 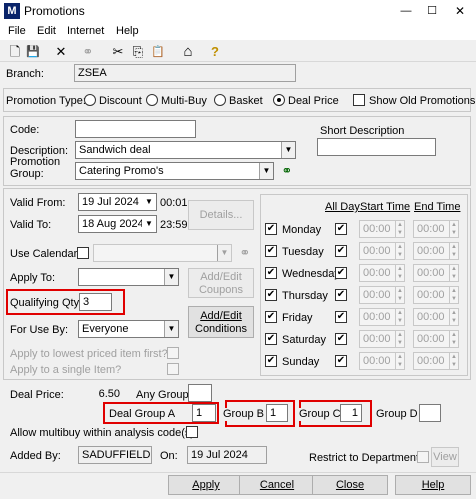 I want to click on end-time-spinner-icon-wednesday: ▲ ▼, so click(x=453, y=273).